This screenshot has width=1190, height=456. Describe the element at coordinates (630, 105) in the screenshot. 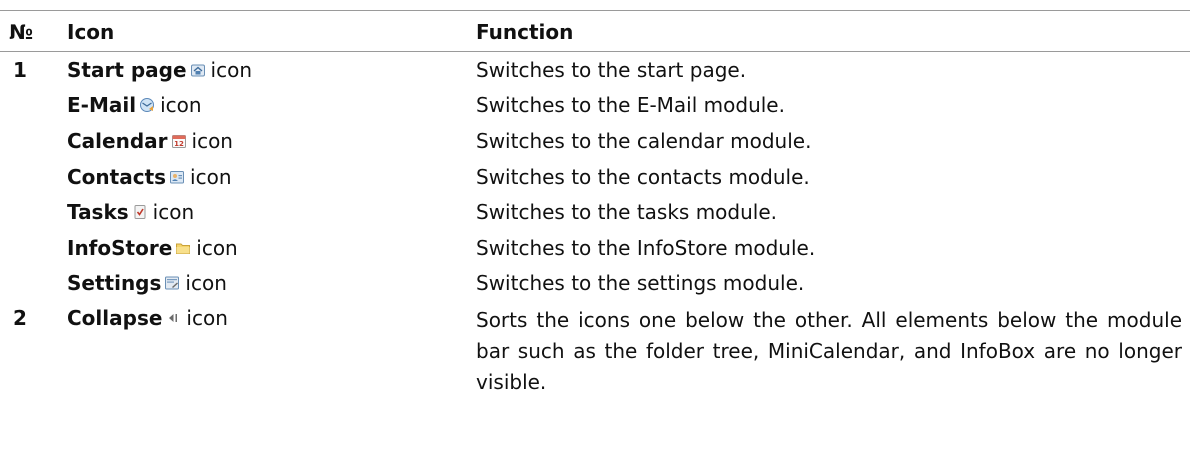

I see `row-function: Switches to the E-Mail module.` at that location.